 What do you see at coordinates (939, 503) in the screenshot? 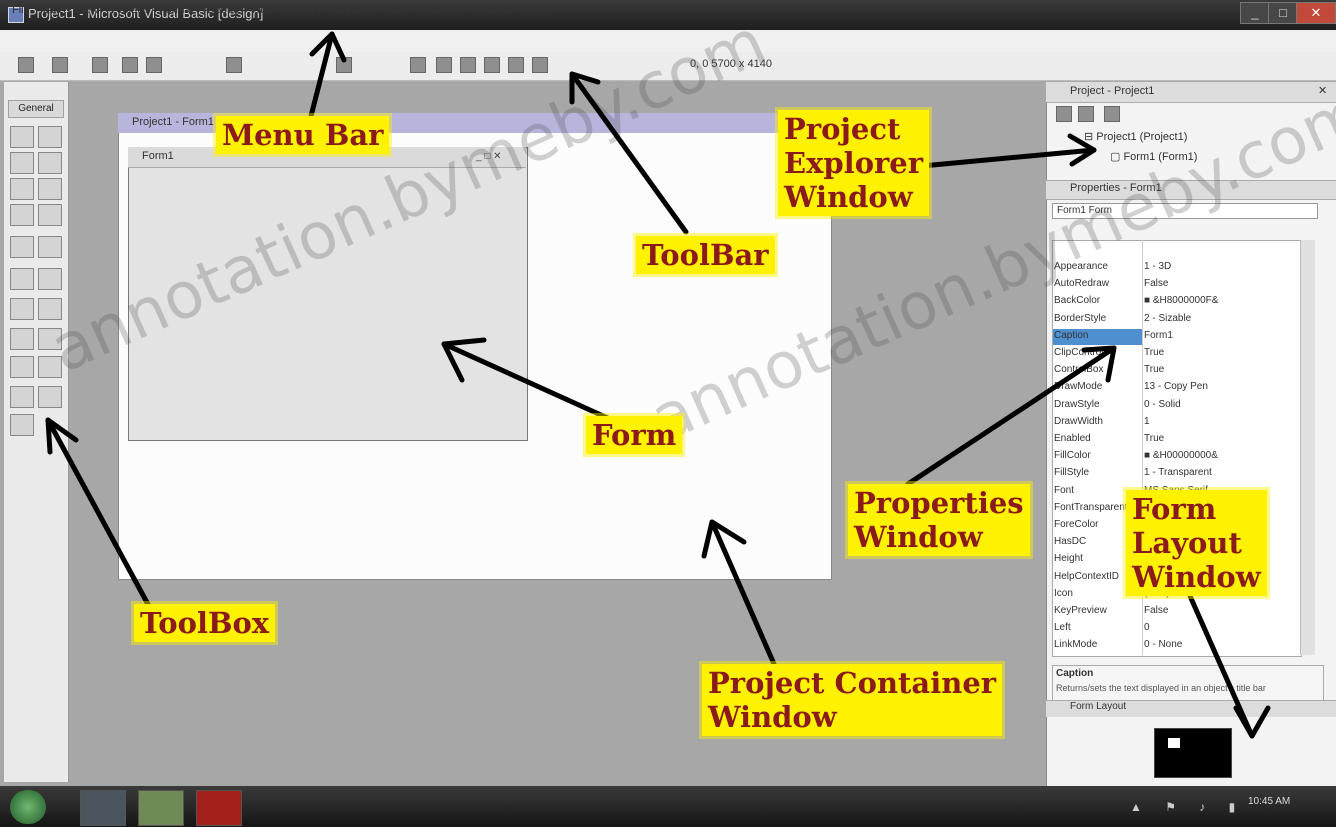
I see `annotation-properties-line1: Properties` at bounding box center [939, 503].